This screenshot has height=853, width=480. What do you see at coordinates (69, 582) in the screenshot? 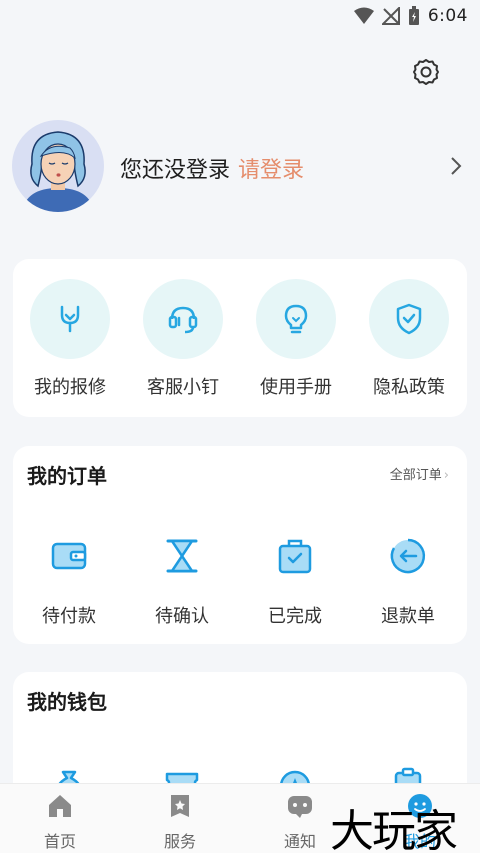
I see `order-pending-payment: 待付款` at bounding box center [69, 582].